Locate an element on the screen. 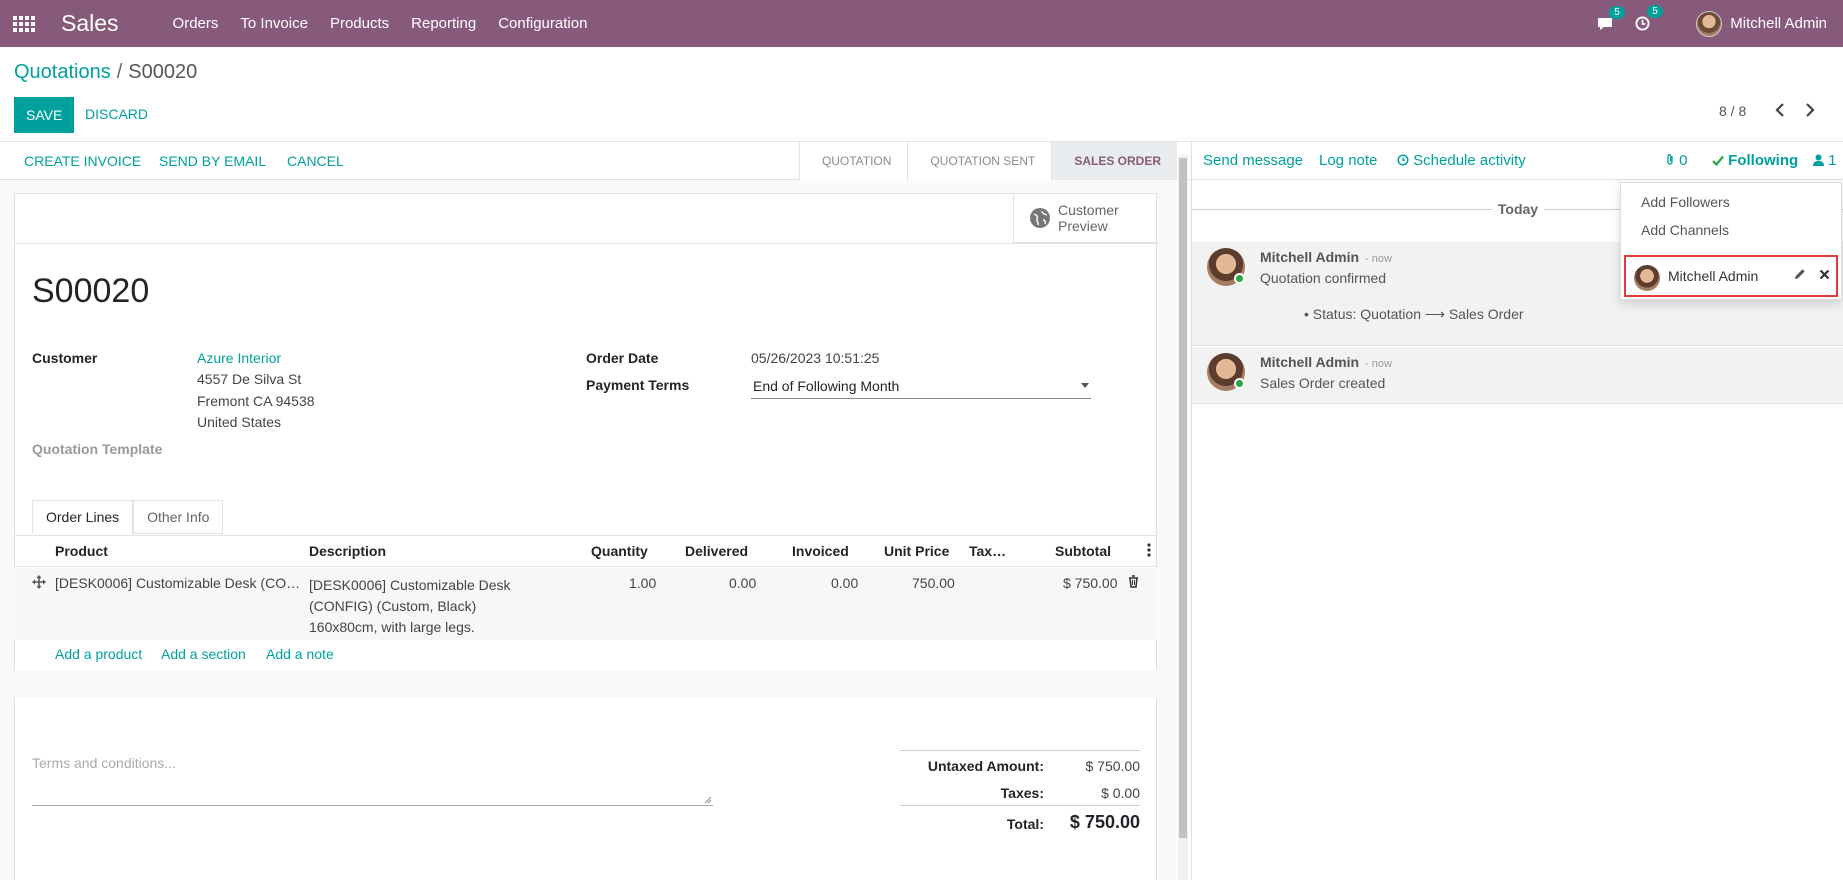  apps-menu-icon is located at coordinates (24, 23).